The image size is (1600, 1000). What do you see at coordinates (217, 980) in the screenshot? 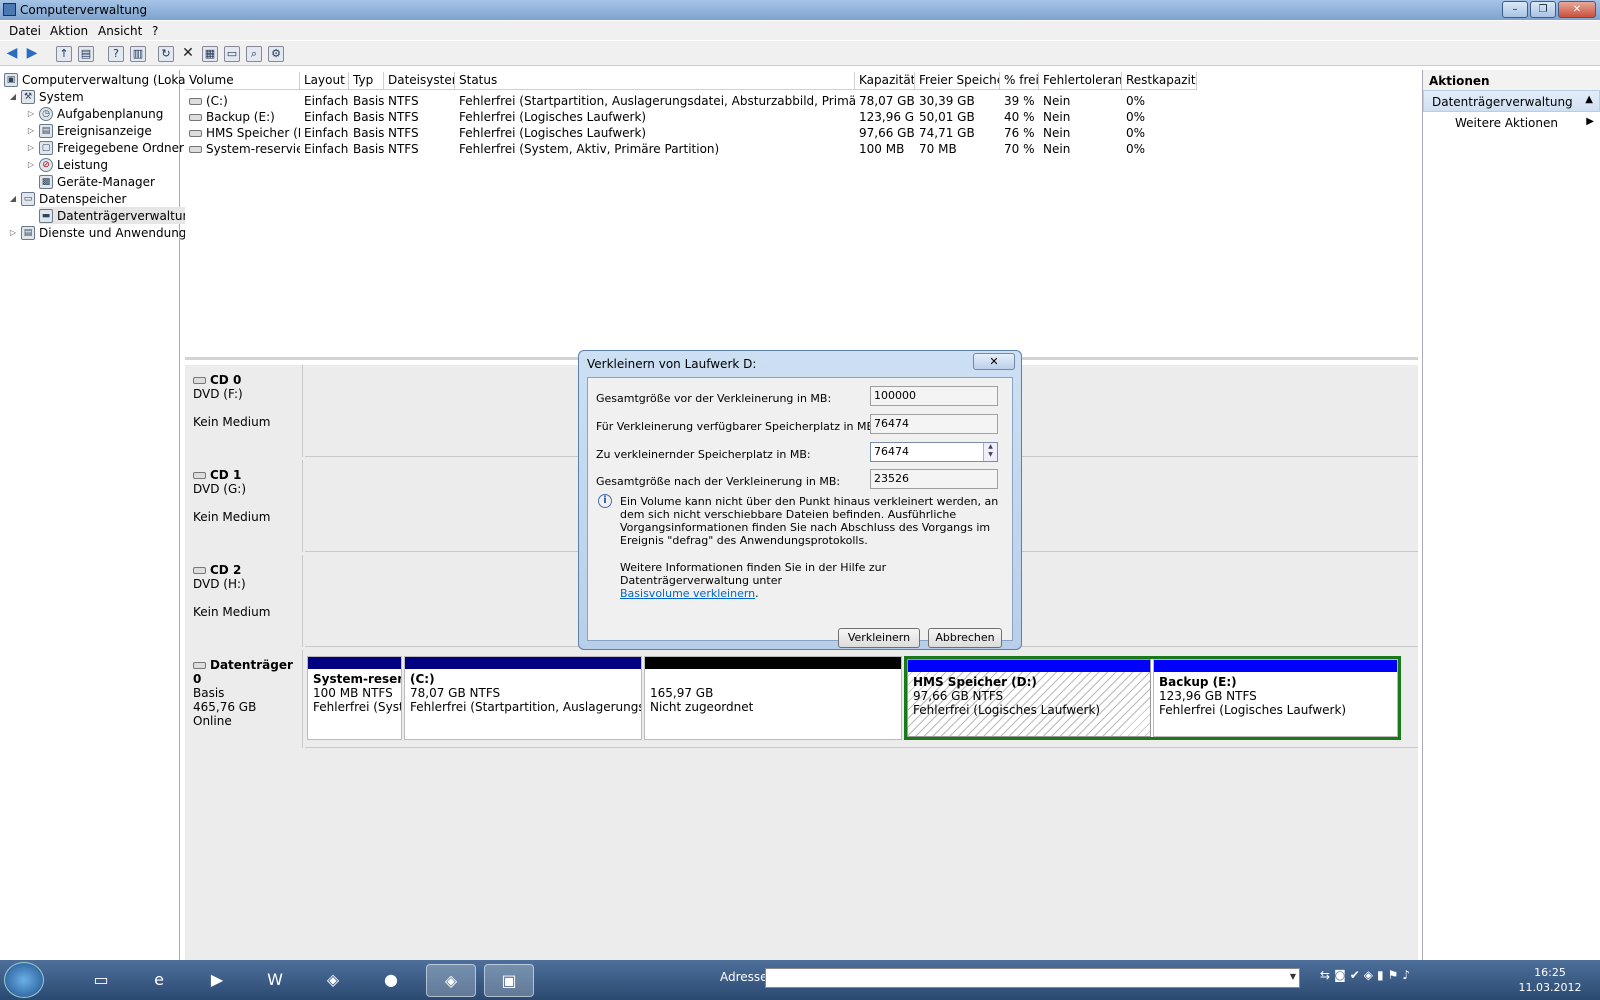
I see `media-player-icon: ▶` at bounding box center [217, 980].